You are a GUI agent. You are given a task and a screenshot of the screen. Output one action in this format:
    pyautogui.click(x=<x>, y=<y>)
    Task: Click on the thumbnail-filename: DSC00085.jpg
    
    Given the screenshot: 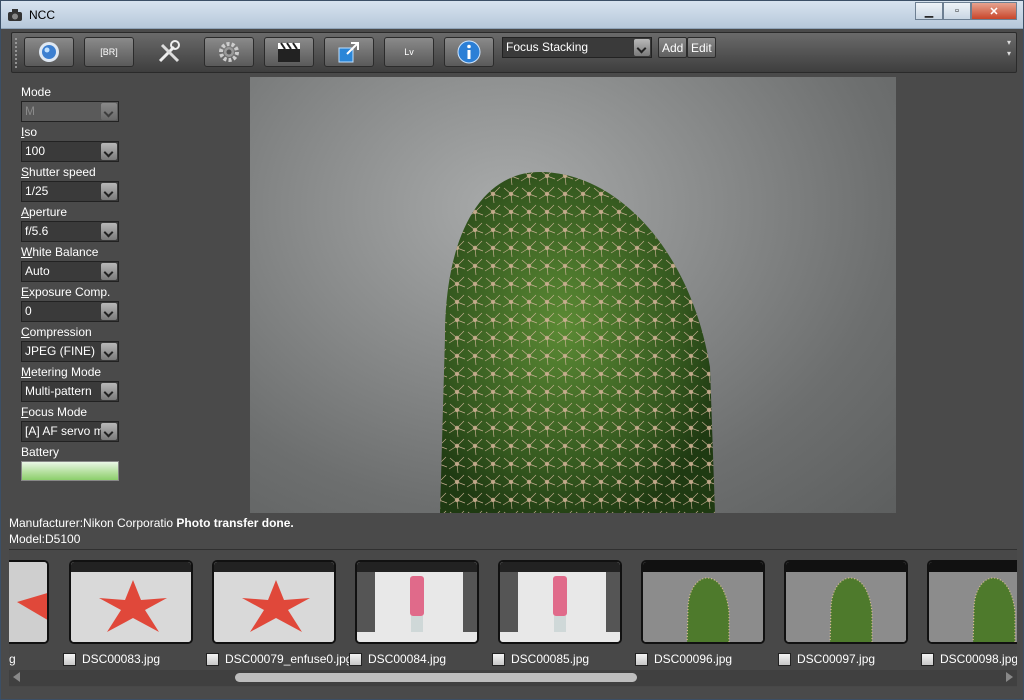 What is the action you would take?
    pyautogui.click(x=550, y=659)
    